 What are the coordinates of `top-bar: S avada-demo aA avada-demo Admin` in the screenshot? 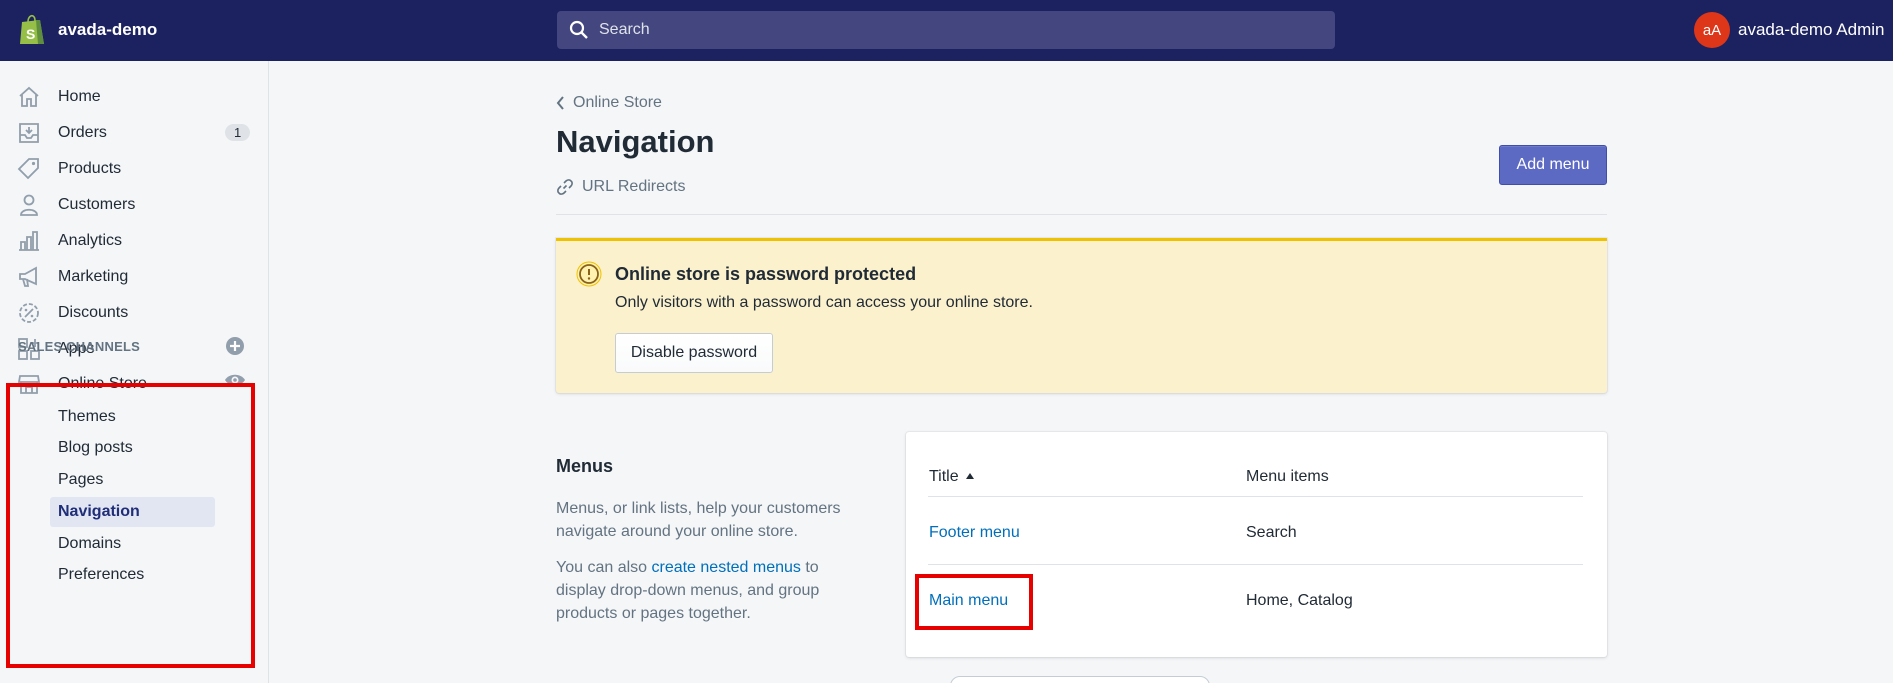 It's located at (946, 30).